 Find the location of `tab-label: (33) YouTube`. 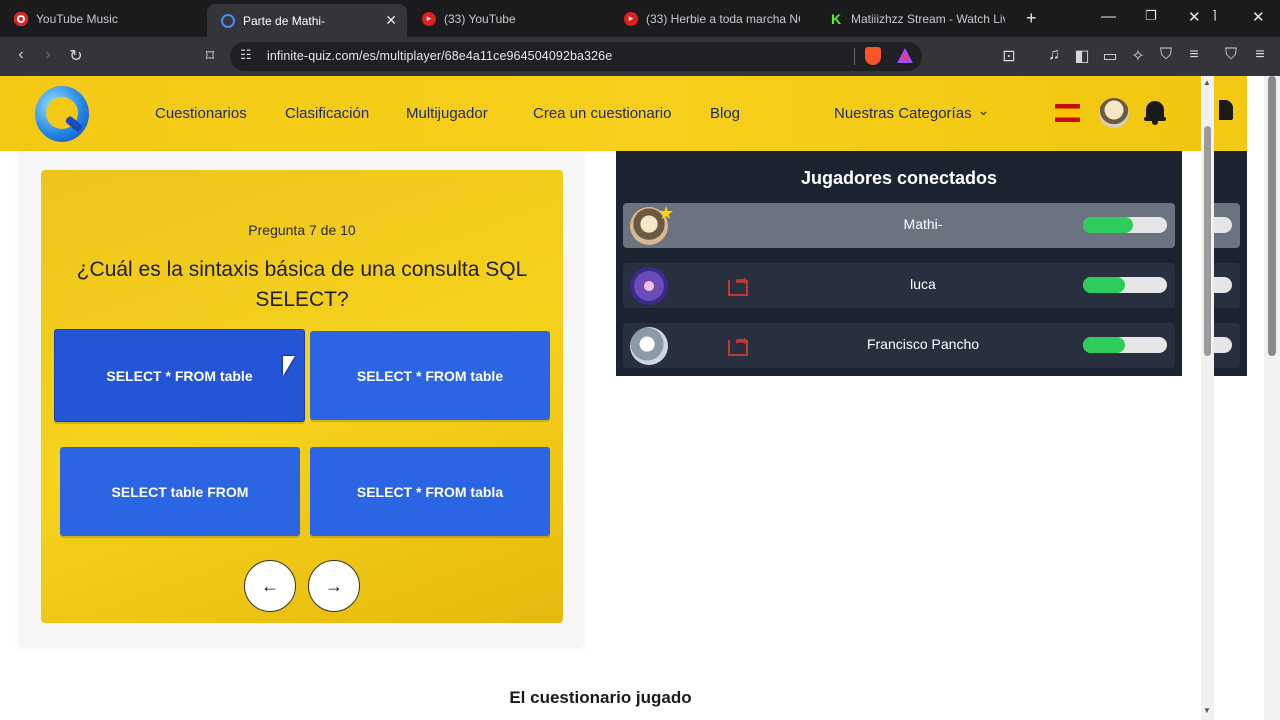

tab-label: (33) YouTube is located at coordinates (480, 18).